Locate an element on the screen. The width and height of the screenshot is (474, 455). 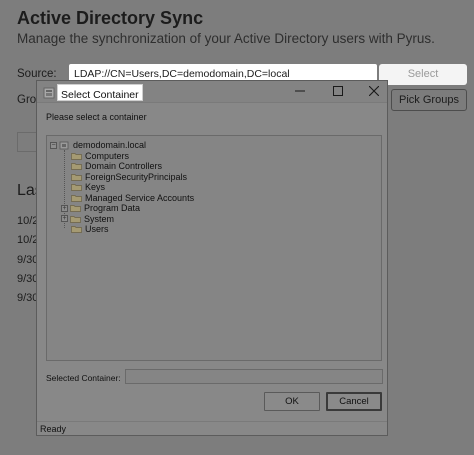
tree-node-label: System is located at coordinates (99, 218).